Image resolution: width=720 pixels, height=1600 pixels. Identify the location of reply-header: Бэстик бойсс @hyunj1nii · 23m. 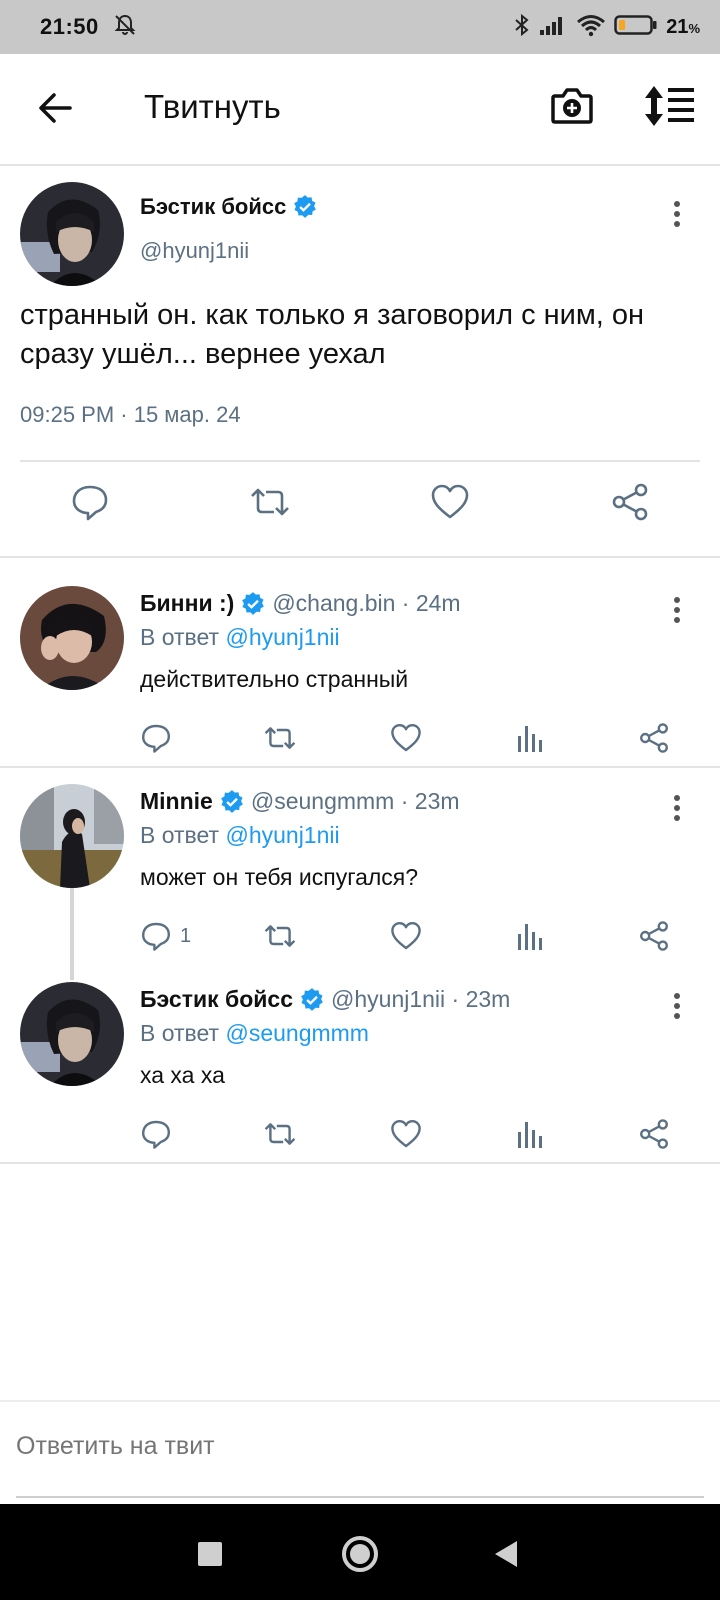
(325, 999).